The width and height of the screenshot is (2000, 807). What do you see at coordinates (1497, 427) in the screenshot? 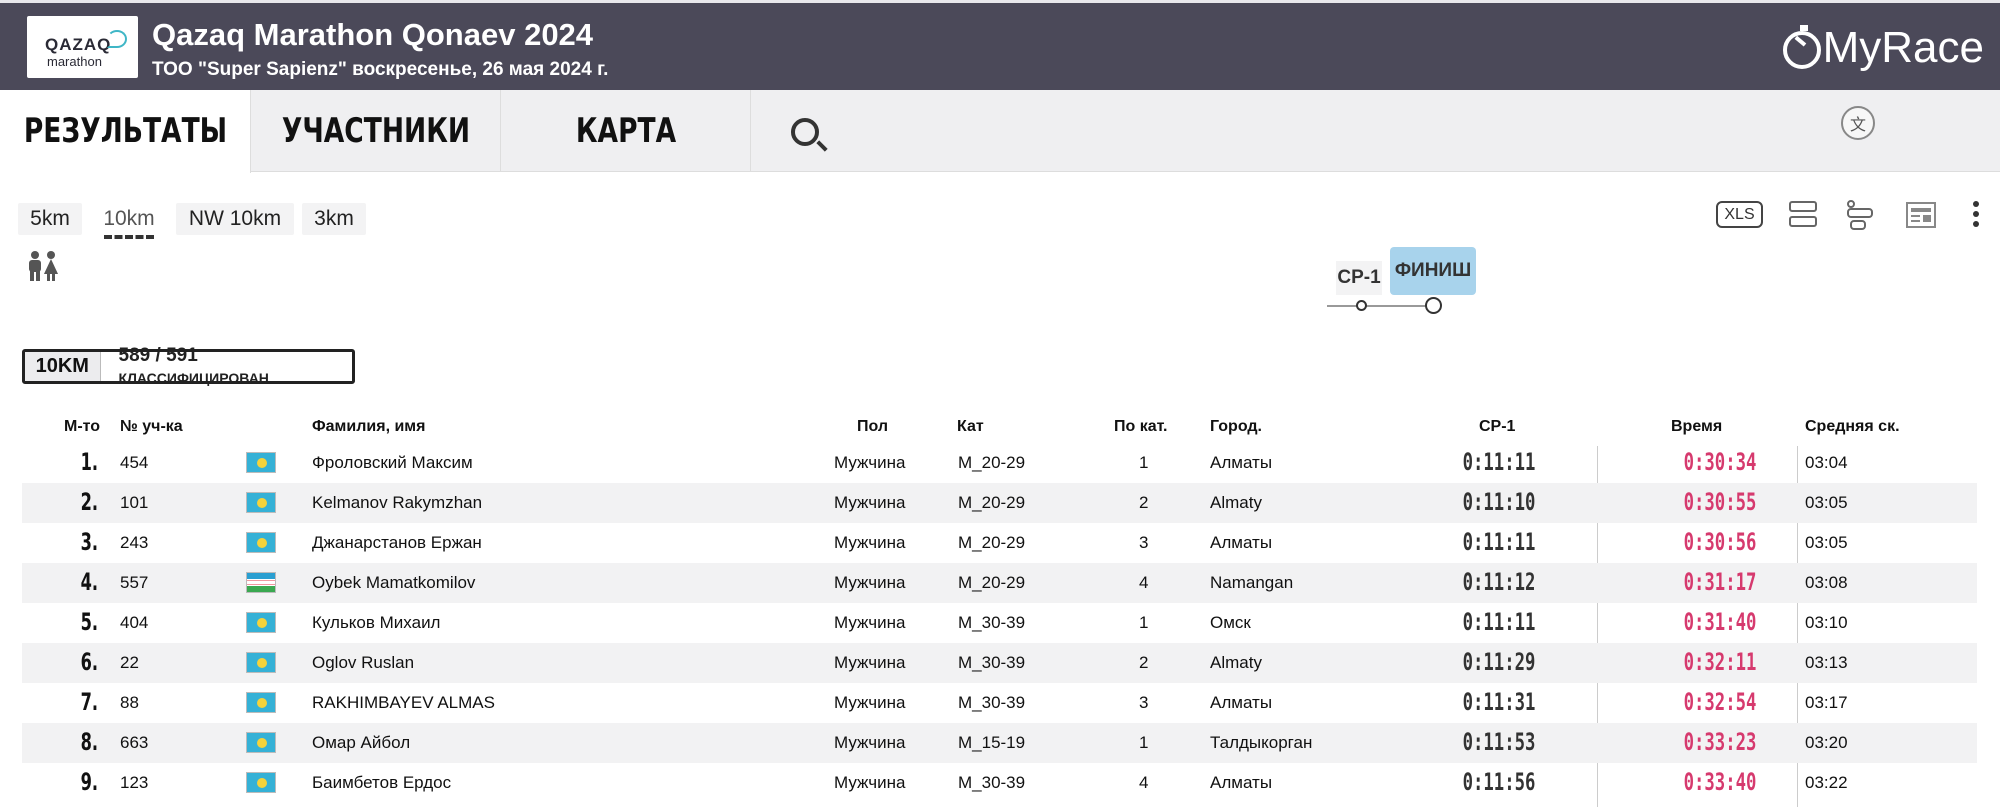
I see `header-cp1: CP-1` at bounding box center [1497, 427].